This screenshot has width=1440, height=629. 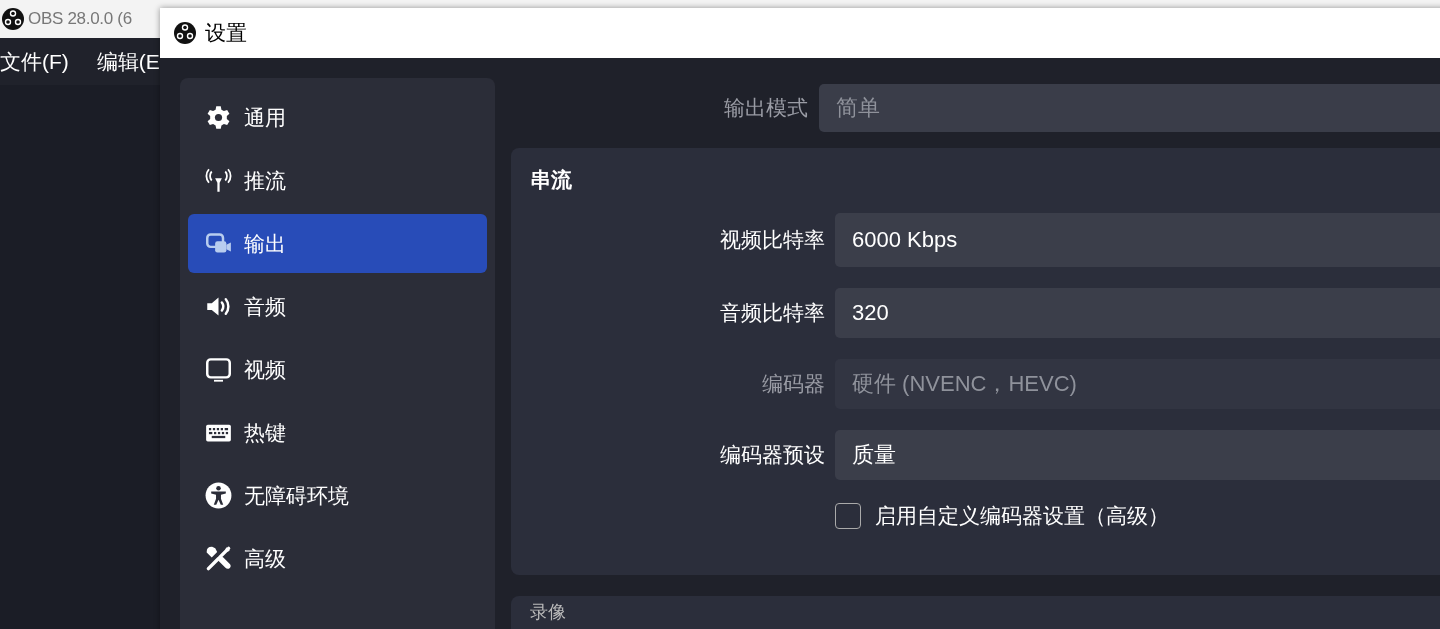 I want to click on section-title: 串流, so click(x=551, y=180).